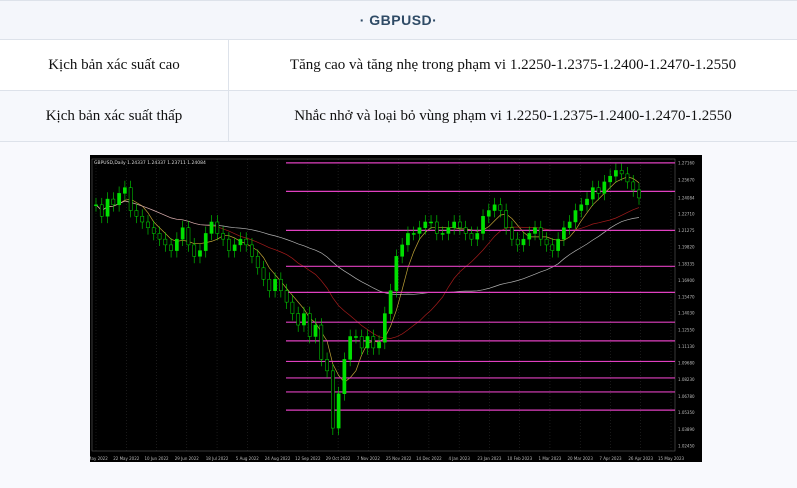  Describe the element at coordinates (686, 396) in the screenshot. I see `y-tick-label: 1.06780` at that location.